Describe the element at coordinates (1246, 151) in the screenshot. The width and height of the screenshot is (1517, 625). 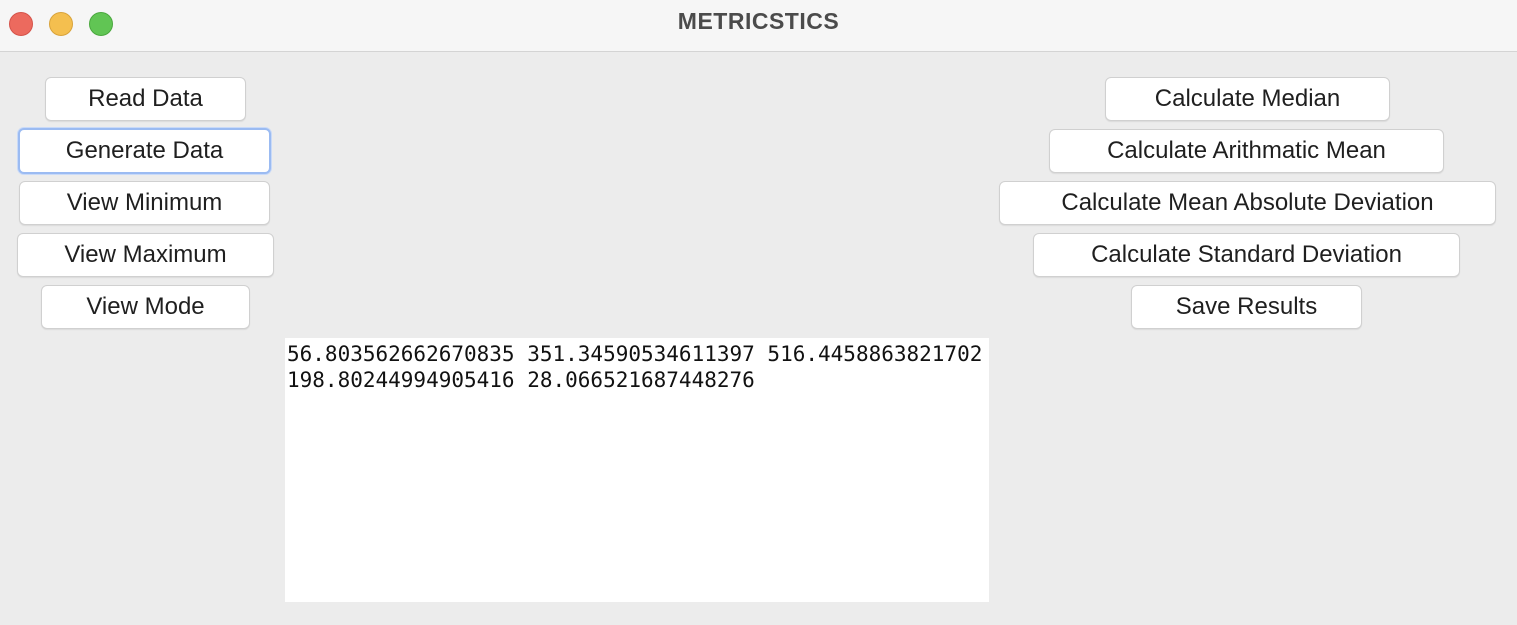
I see `calculate-arithmetic-mean-button: Calculate Arithmatic Mean` at that location.